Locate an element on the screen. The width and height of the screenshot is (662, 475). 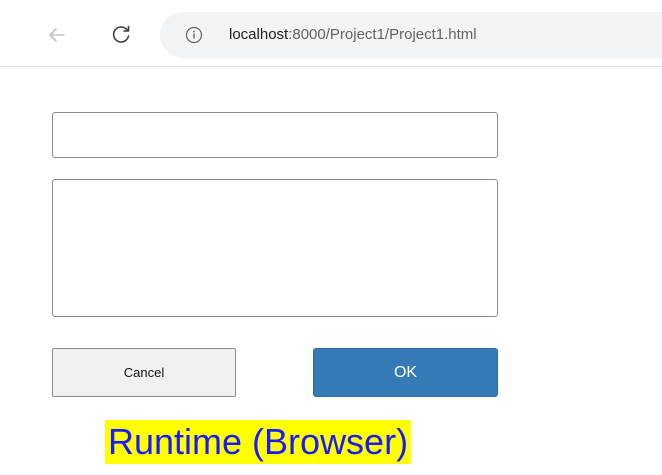
reload-button is located at coordinates (121, 35).